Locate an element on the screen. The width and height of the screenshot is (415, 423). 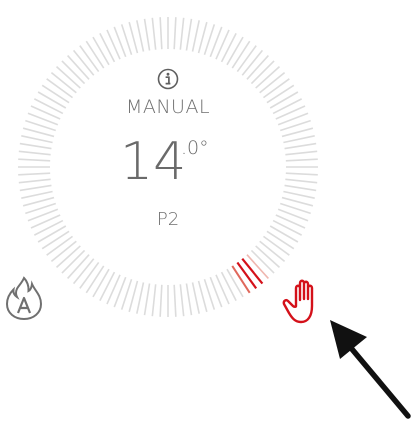
auto-flame-icon is located at coordinates (24, 298).